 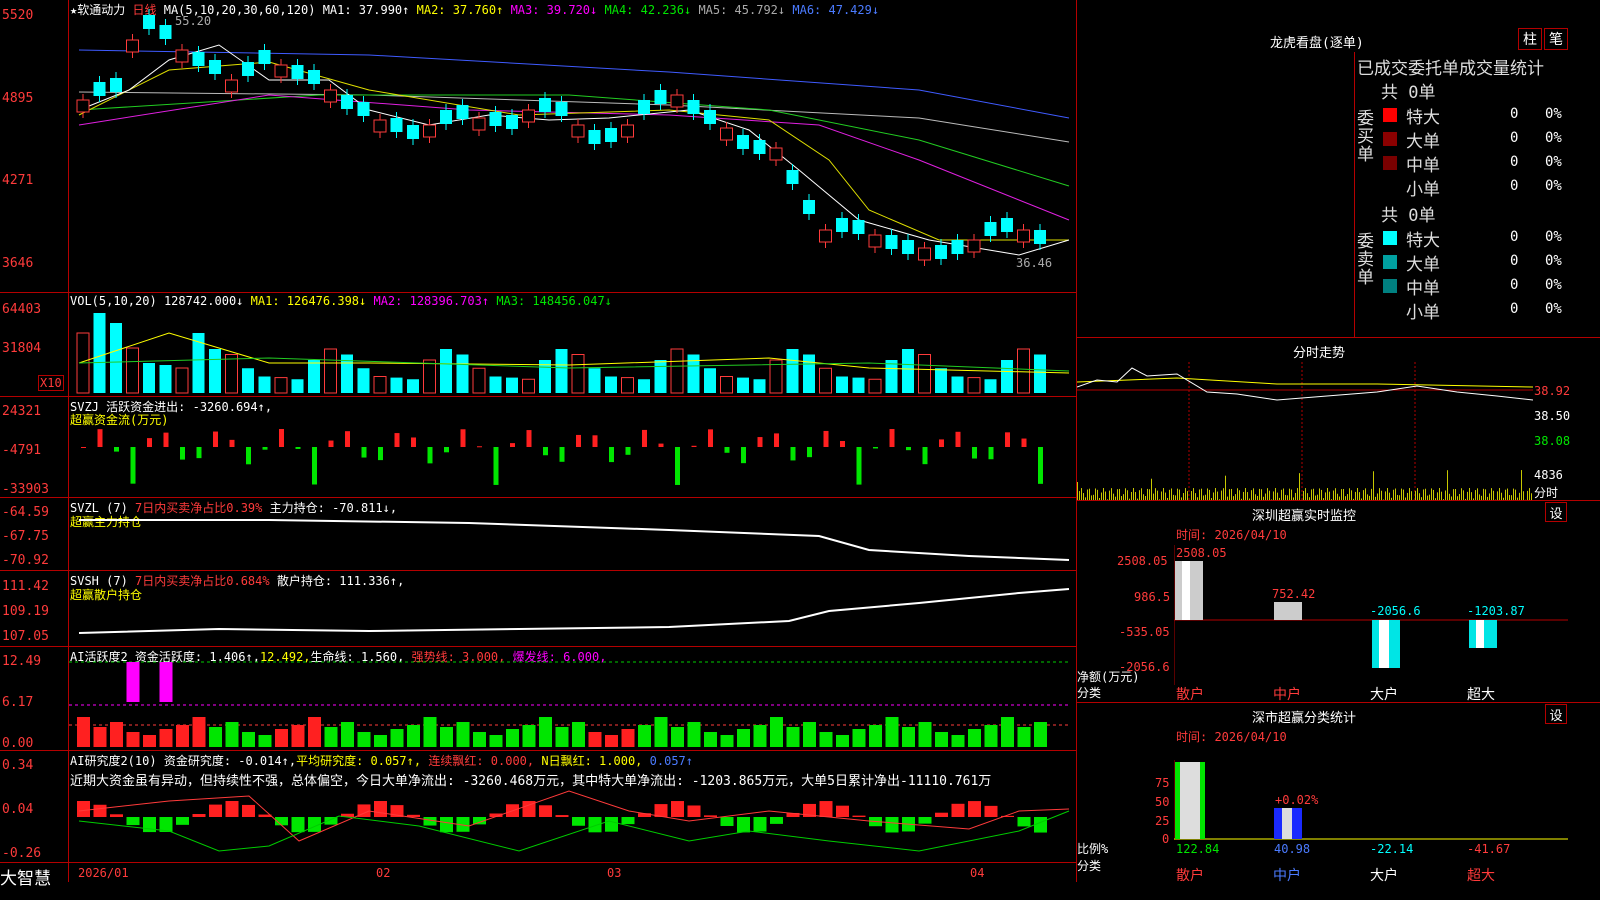 I want to click on ai1-tick: 6.17, so click(x=18, y=702).